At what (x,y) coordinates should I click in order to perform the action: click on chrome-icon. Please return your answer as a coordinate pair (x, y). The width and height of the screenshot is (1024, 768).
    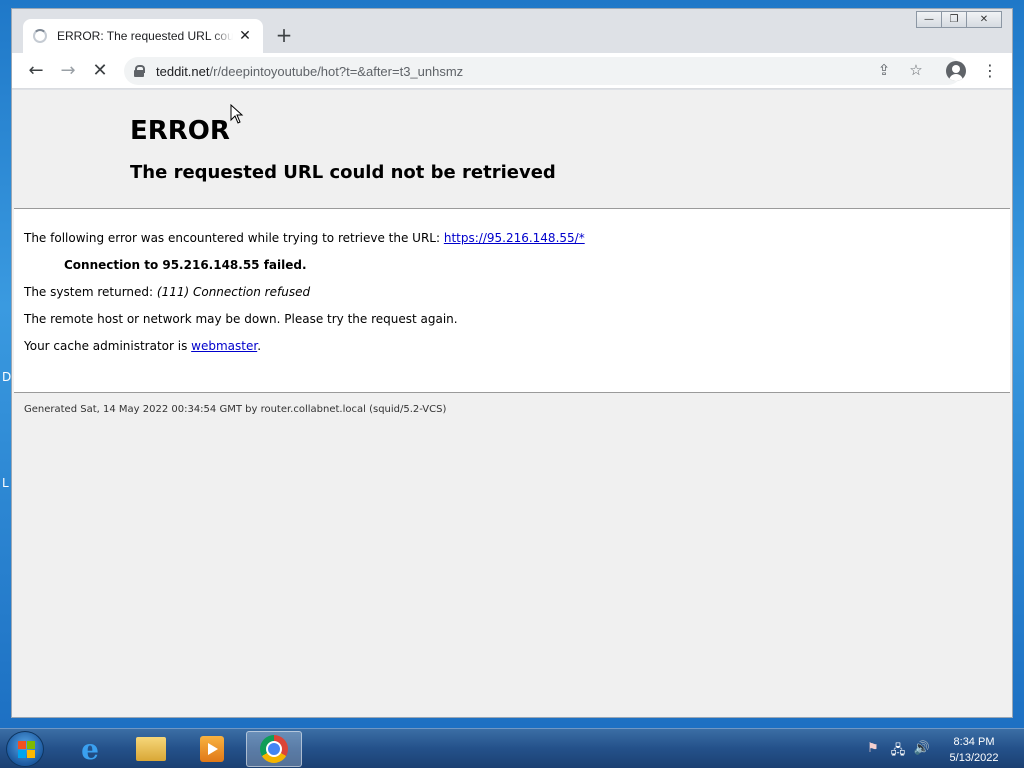
    Looking at the image, I should click on (274, 749).